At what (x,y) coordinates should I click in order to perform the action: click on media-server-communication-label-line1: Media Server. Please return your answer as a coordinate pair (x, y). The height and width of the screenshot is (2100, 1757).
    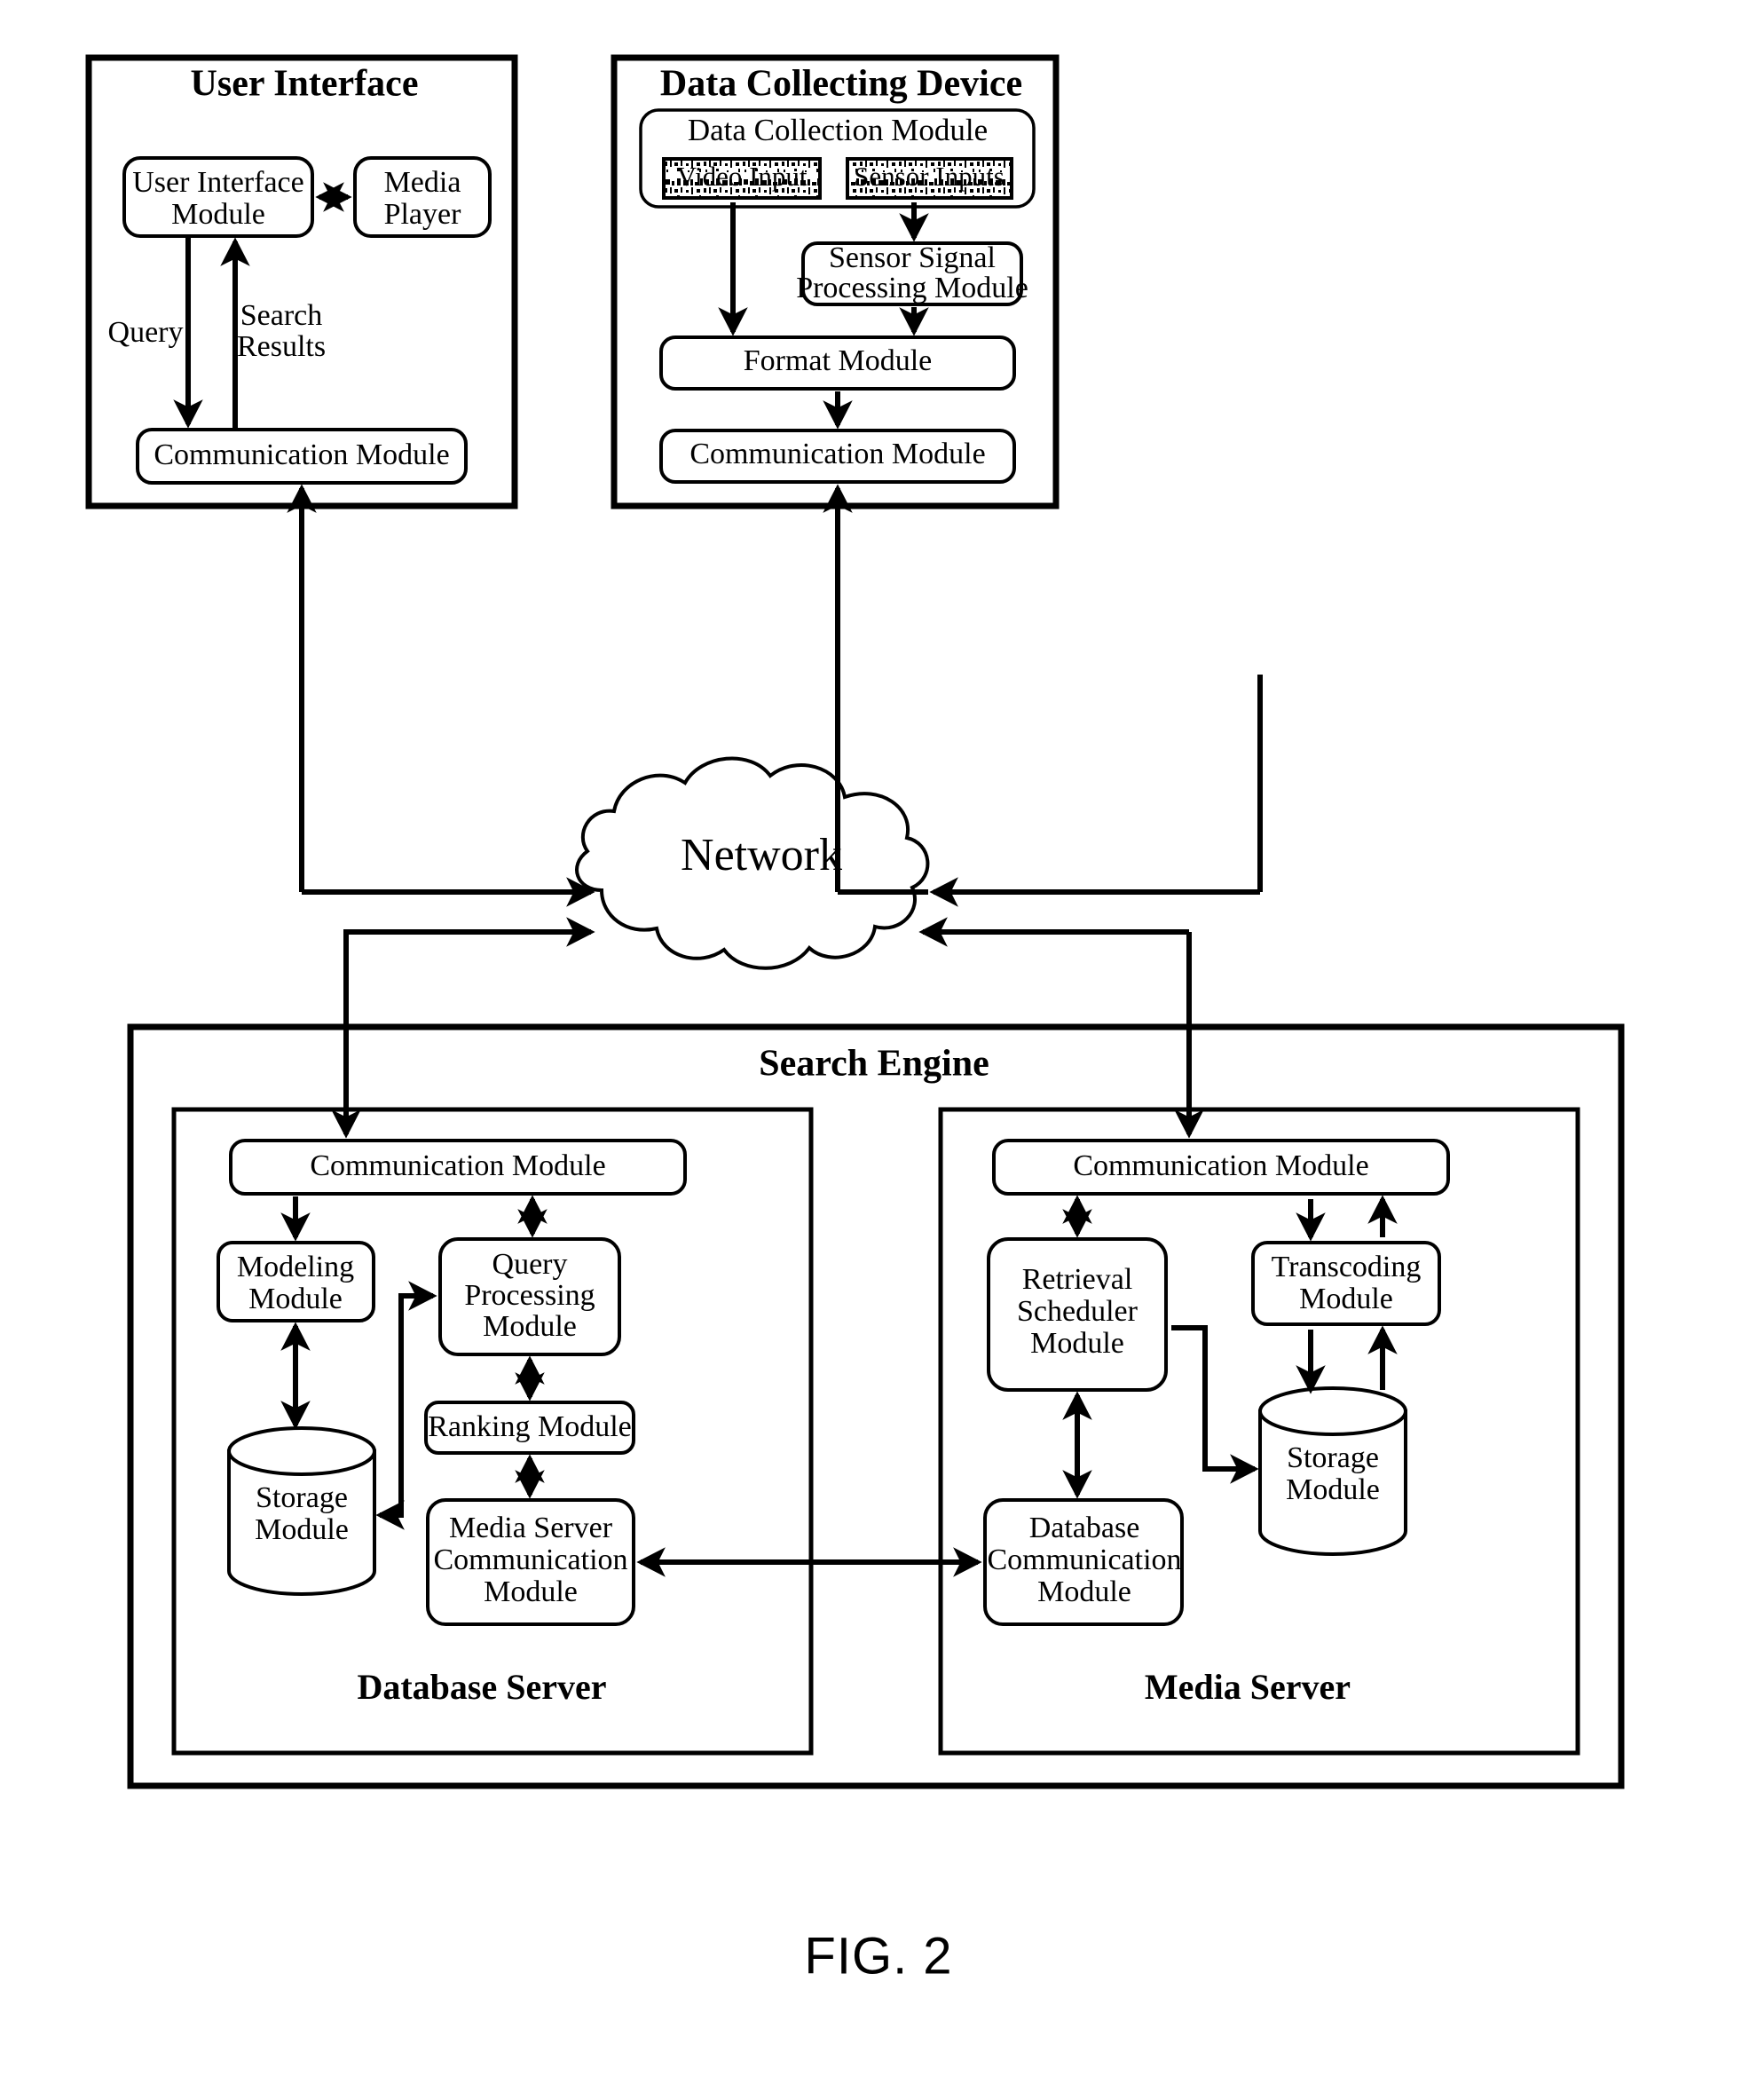
    Looking at the image, I should click on (531, 1528).